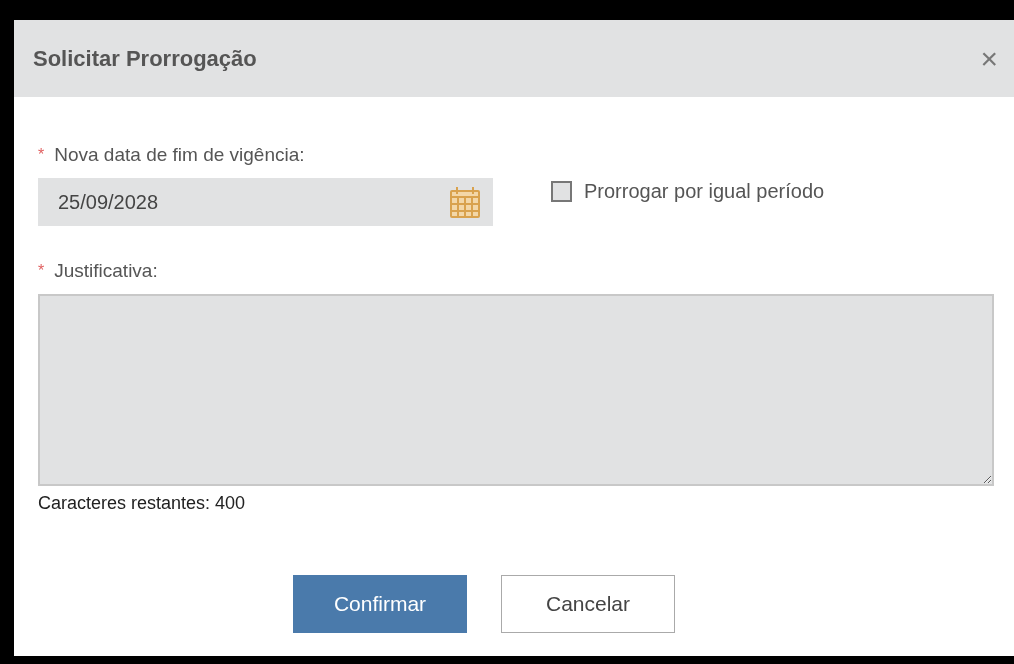 This screenshot has width=1014, height=664. Describe the element at coordinates (265, 202) in the screenshot. I see `date-field: 25/09/2028` at that location.